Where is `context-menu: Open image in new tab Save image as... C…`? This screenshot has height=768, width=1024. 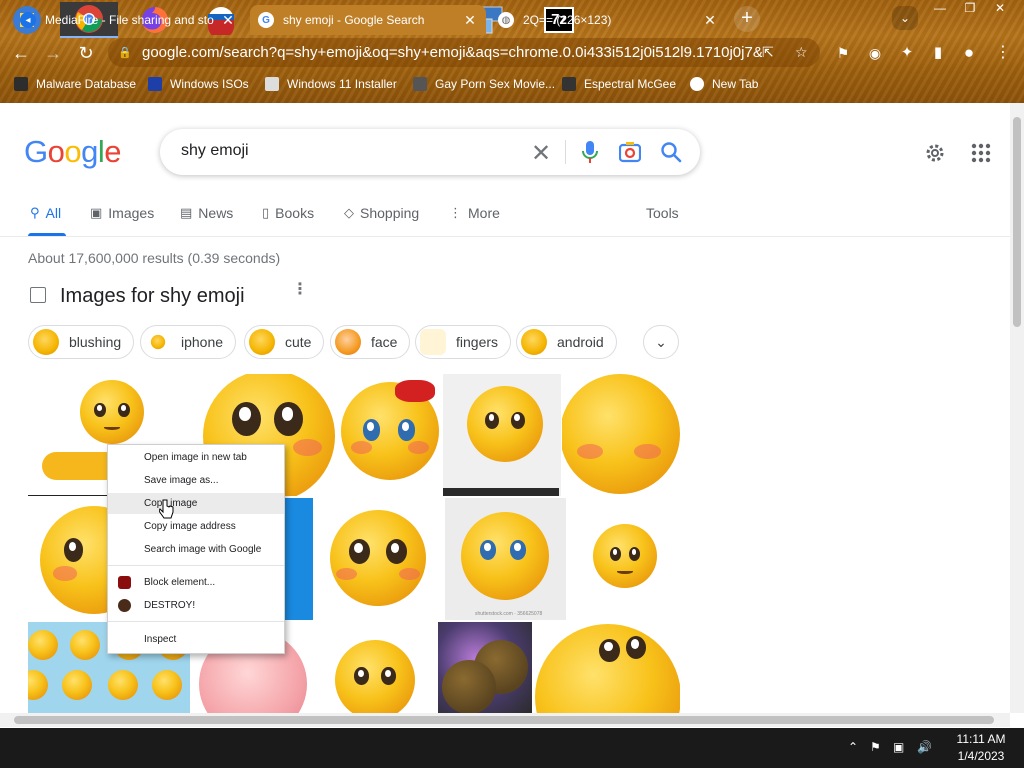
context-menu: Open image in new tab Save image as... C… is located at coordinates (196, 549).